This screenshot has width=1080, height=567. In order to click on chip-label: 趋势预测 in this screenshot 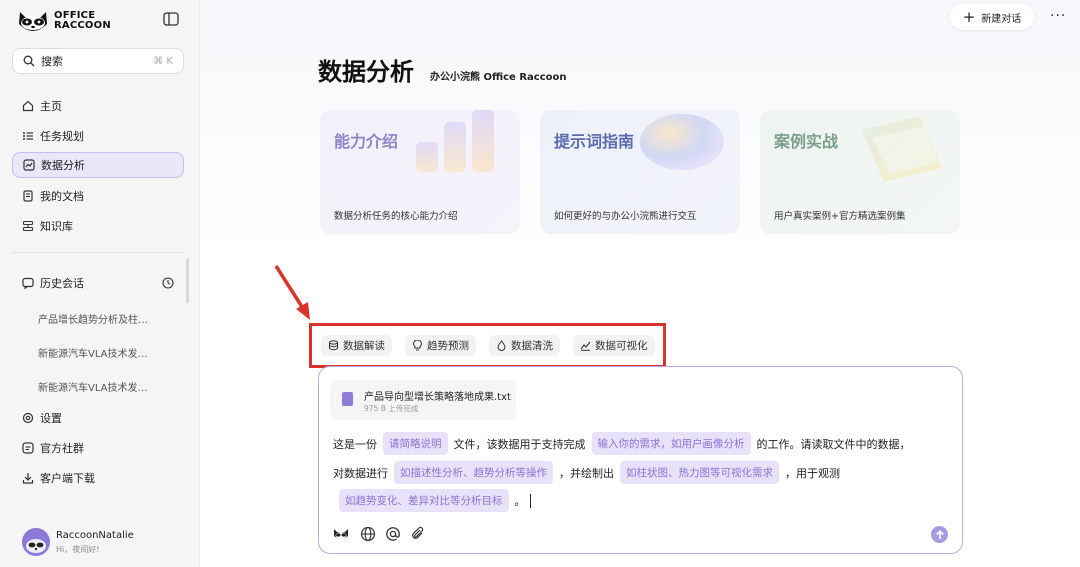, I will do `click(448, 346)`.